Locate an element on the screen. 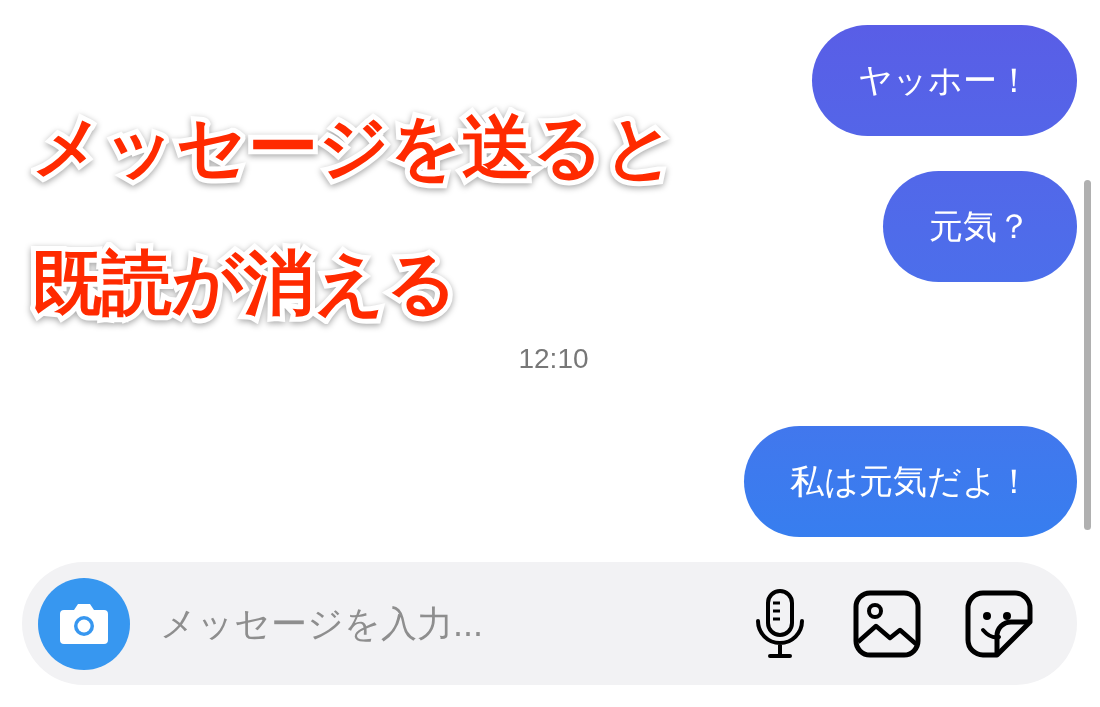 The height and width of the screenshot is (707, 1100). caption-text: 既読が消える is located at coordinates (245, 283).